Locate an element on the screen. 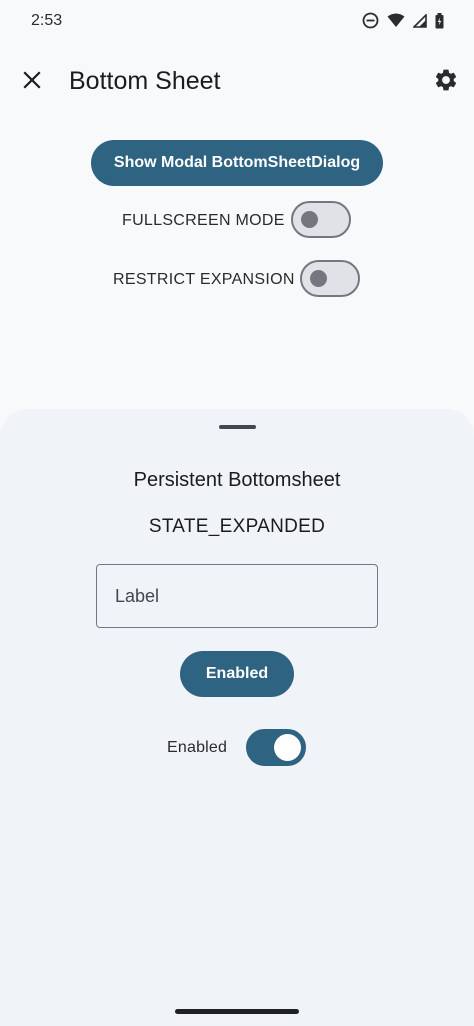 This screenshot has width=474, height=1026. battery-icon is located at coordinates (439, 20).